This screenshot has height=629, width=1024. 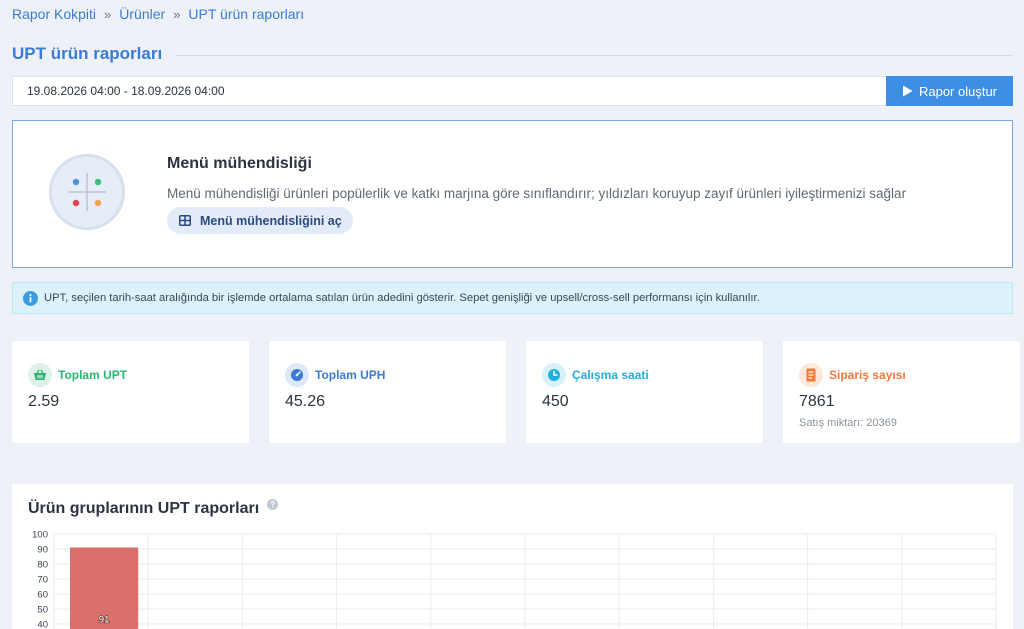 What do you see at coordinates (40, 535) in the screenshot?
I see `y-tick-label: 100` at bounding box center [40, 535].